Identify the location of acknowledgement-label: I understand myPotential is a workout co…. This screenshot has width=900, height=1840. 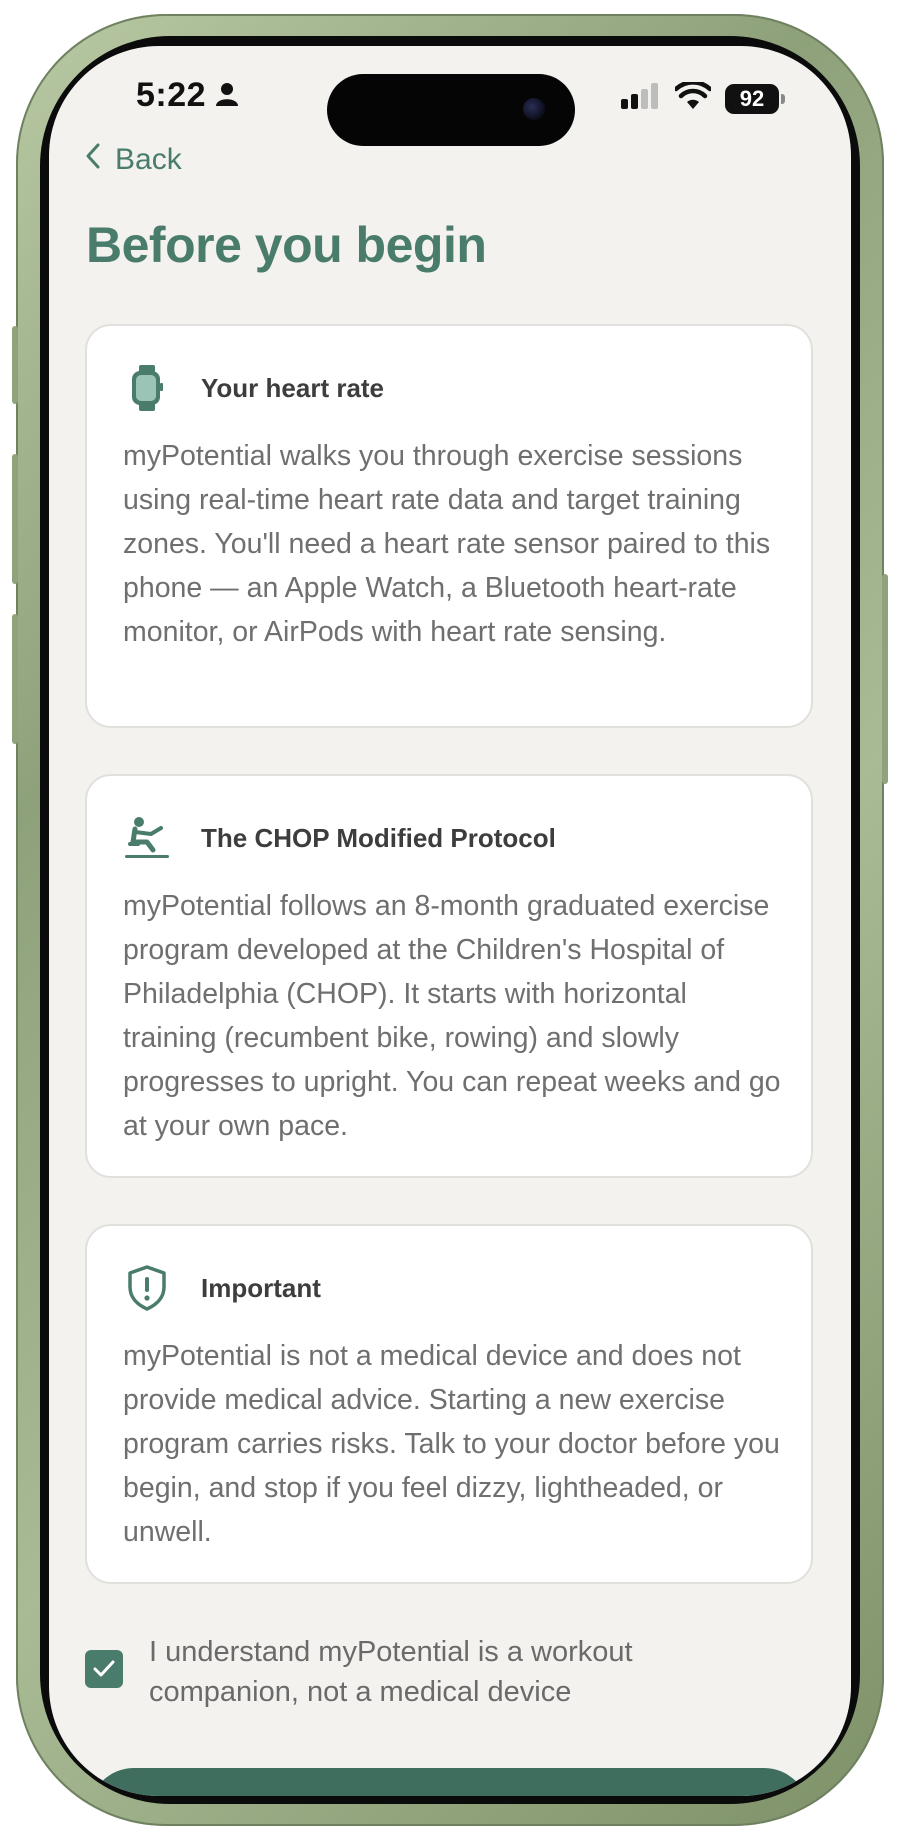
(391, 1672).